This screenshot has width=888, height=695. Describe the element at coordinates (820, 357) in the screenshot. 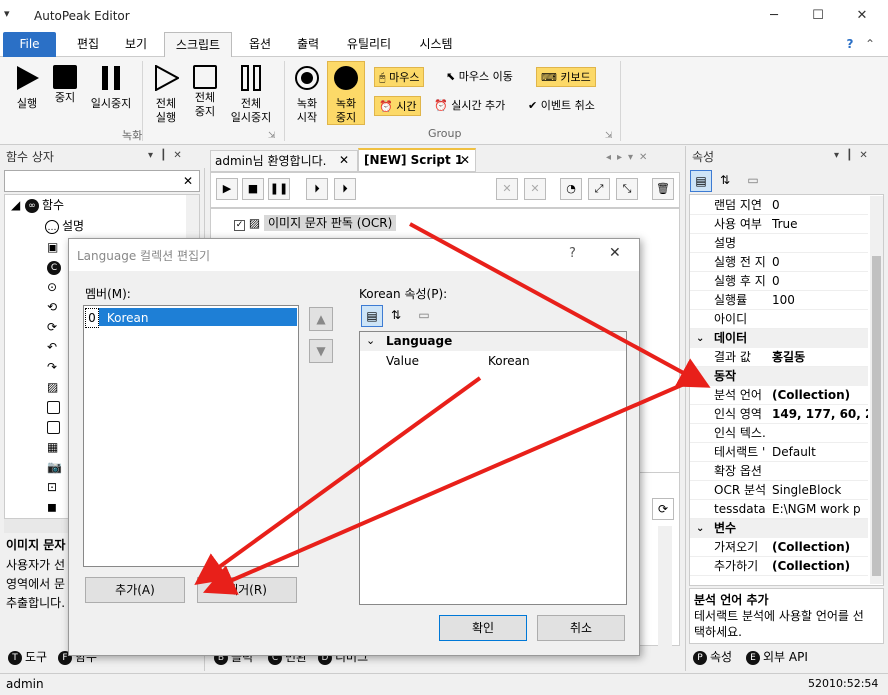

I see `property-value: 홍길동` at that location.